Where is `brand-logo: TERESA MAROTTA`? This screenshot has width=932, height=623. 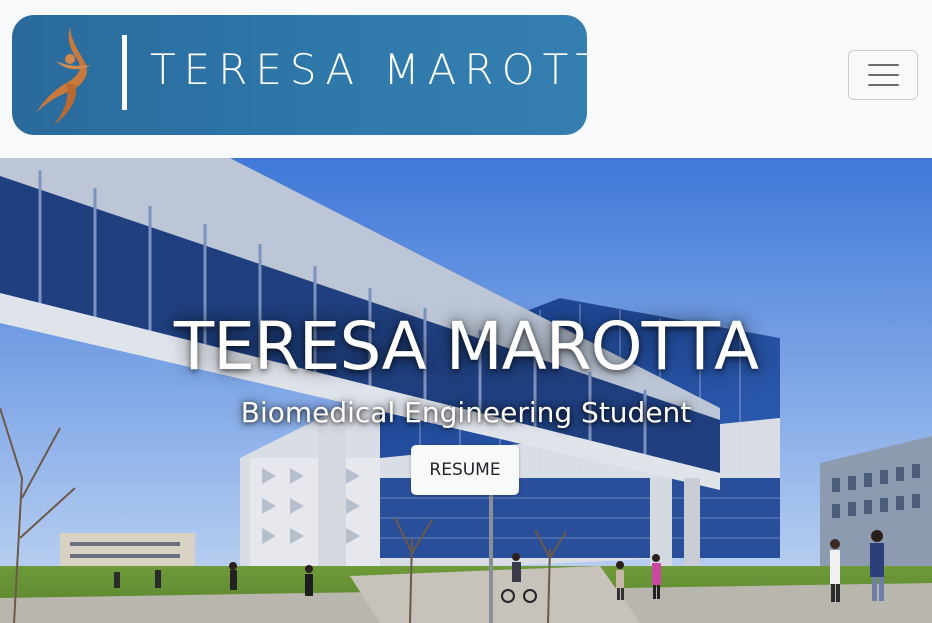
brand-logo: TERESA MAROTTA is located at coordinates (299, 75).